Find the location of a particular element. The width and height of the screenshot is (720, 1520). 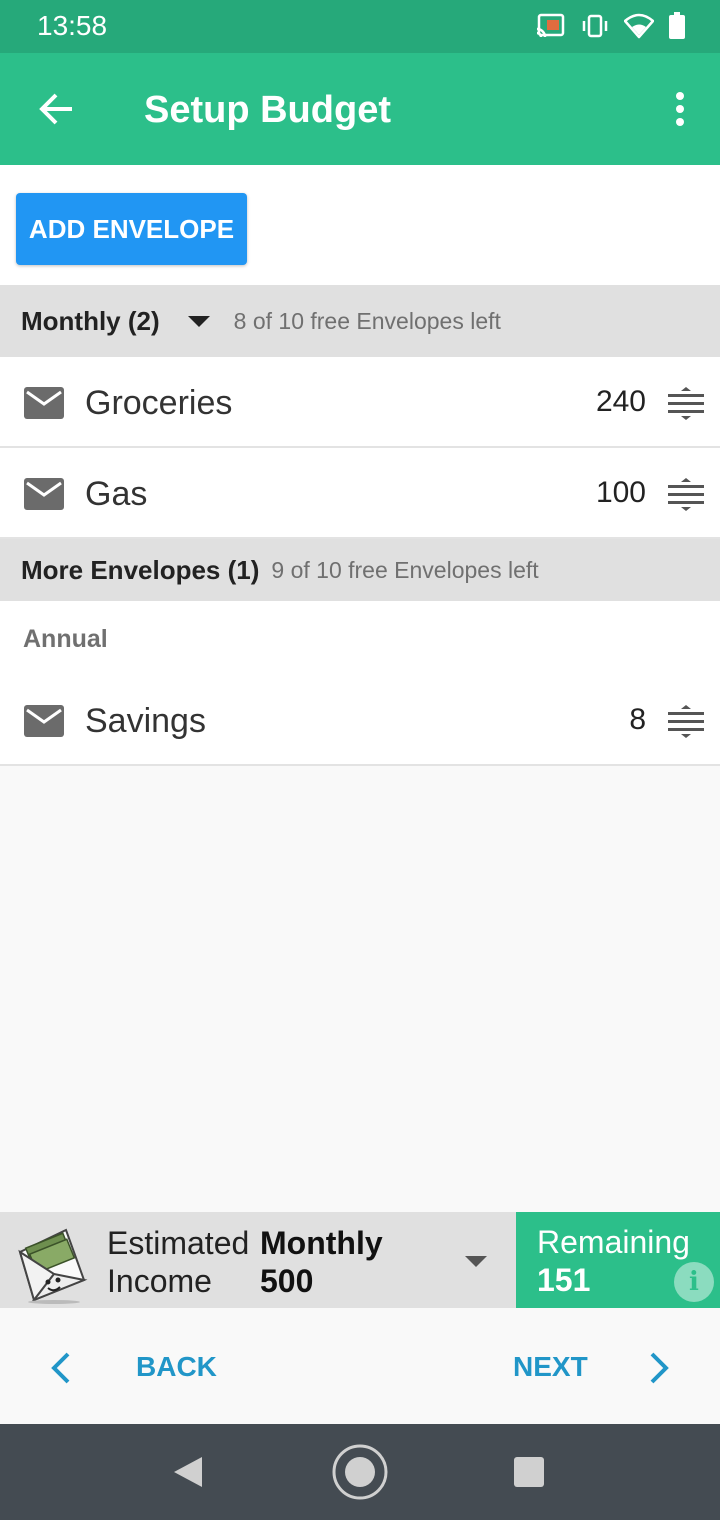

status-time: 13:58 is located at coordinates (72, 25).